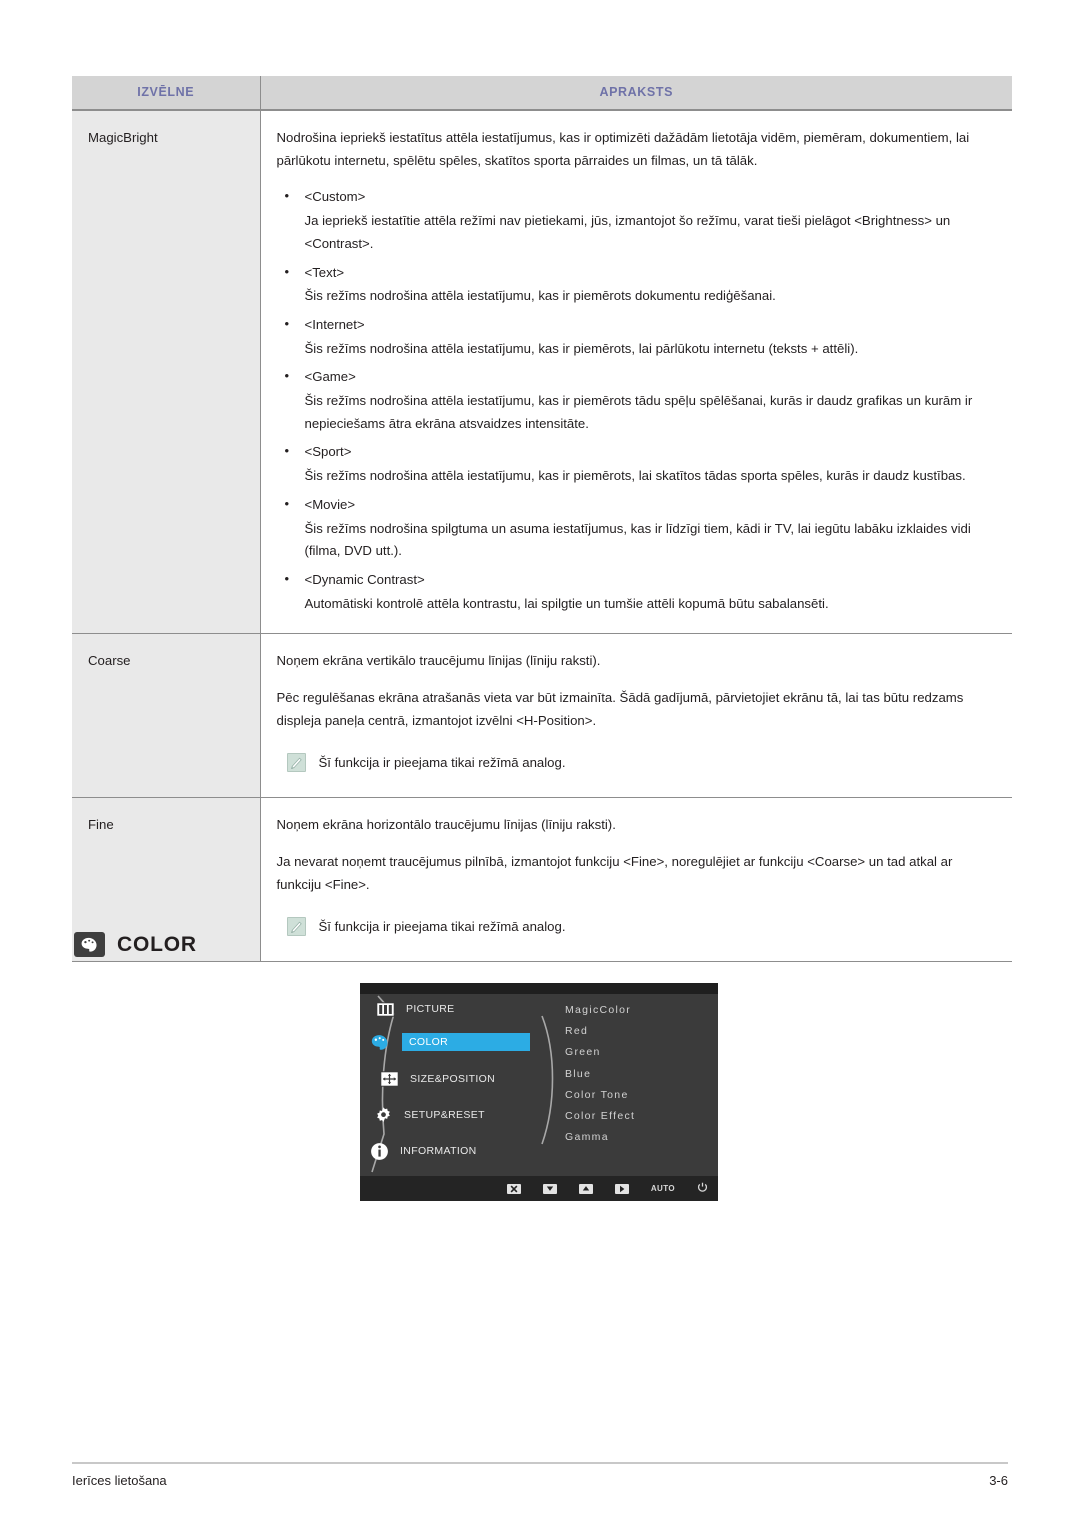 This screenshot has width=1080, height=1527. I want to click on menu-name-coarse: Coarse, so click(166, 716).